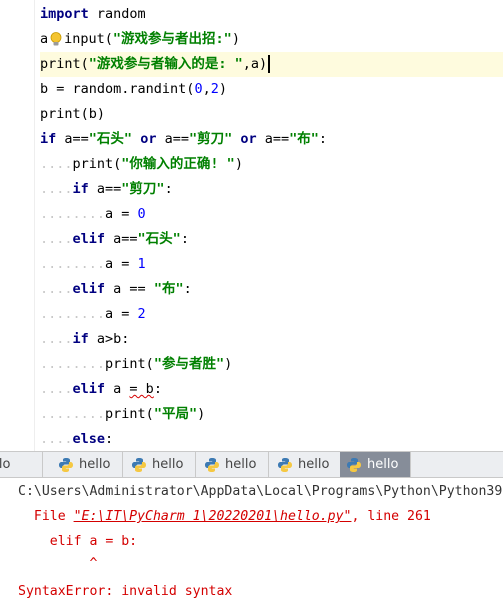  What do you see at coordinates (73, 114) in the screenshot?
I see `code-token: print(b)` at bounding box center [73, 114].